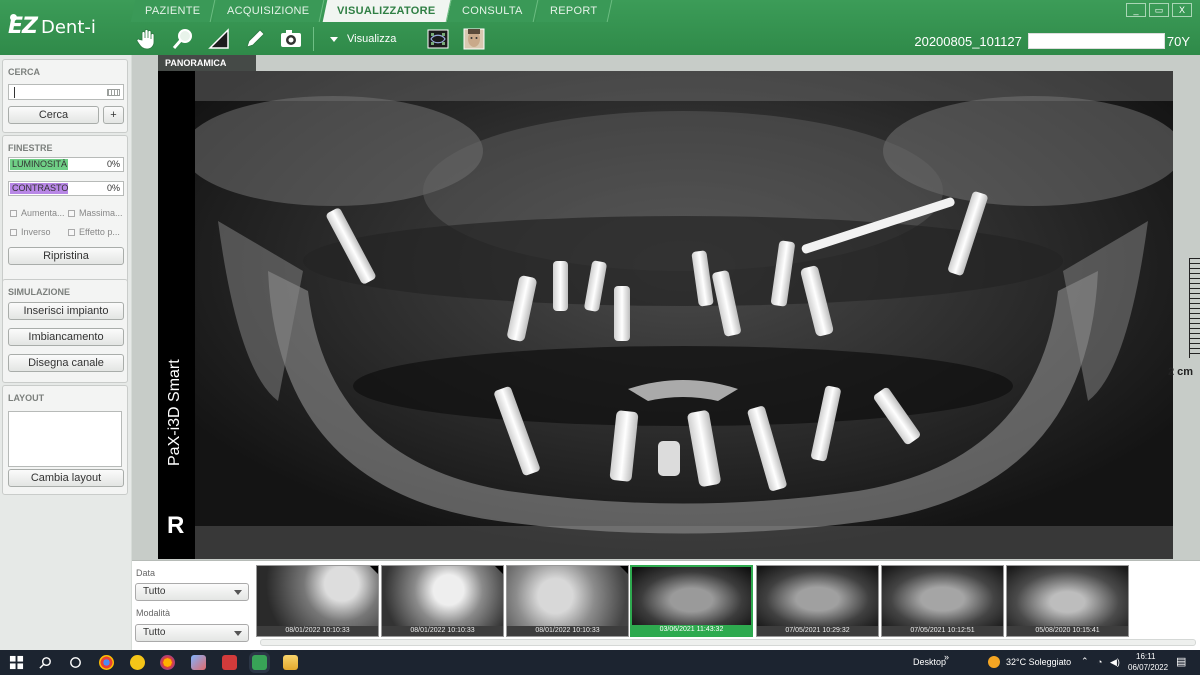 This screenshot has width=1200, height=675. Describe the element at coordinates (39, 292) in the screenshot. I see `simulazione-title: SIMULAZIONE` at that location.